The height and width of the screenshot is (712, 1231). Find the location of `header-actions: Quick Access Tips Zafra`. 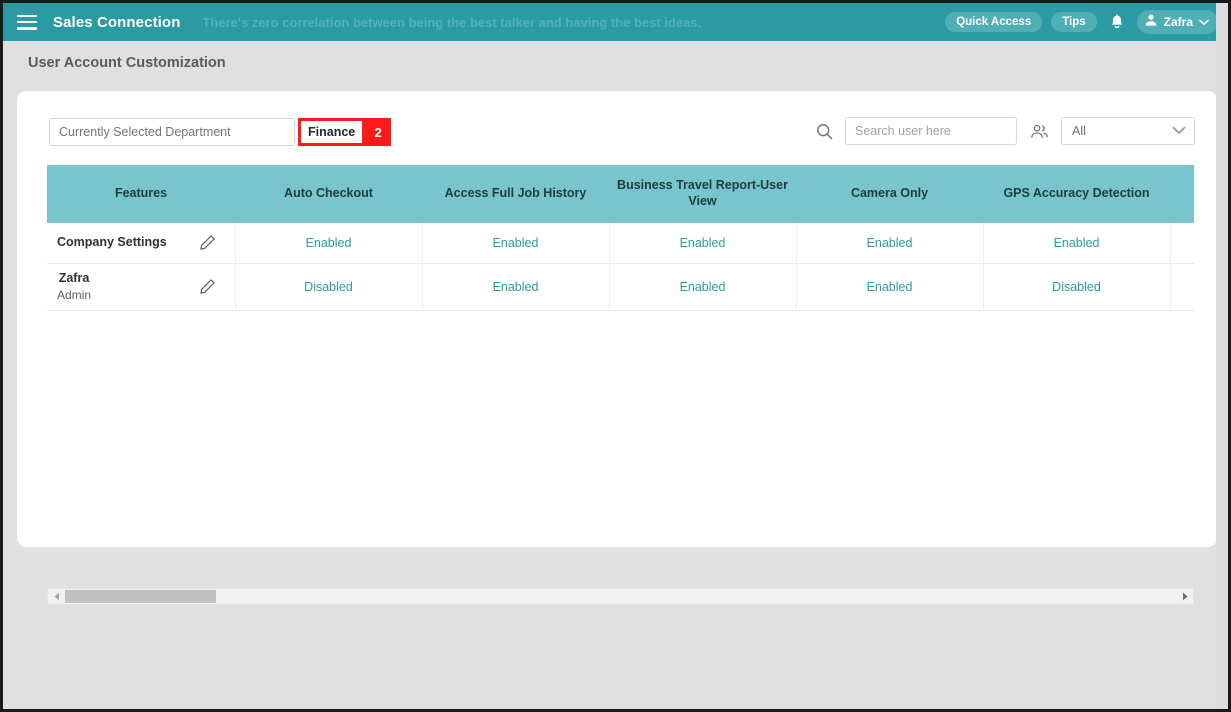

header-actions: Quick Access Tips Zafra is located at coordinates (1081, 22).